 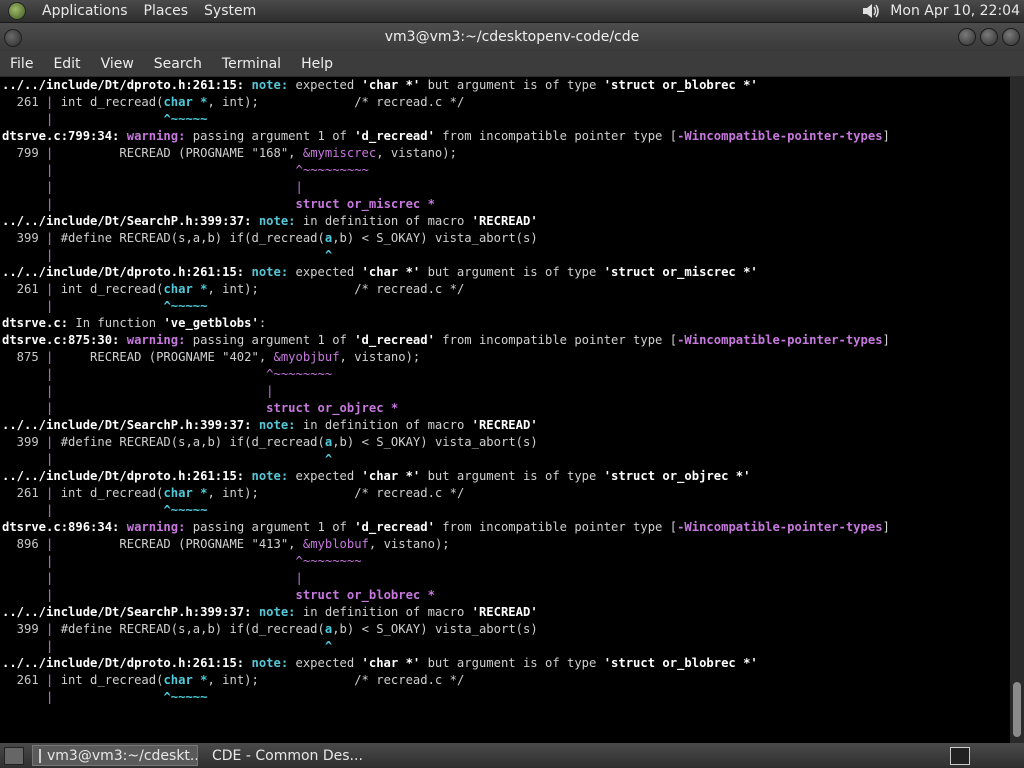 What do you see at coordinates (163, 357) in the screenshot?
I see `terminal-text-segment: RECREAD (PROGNAME "402",` at bounding box center [163, 357].